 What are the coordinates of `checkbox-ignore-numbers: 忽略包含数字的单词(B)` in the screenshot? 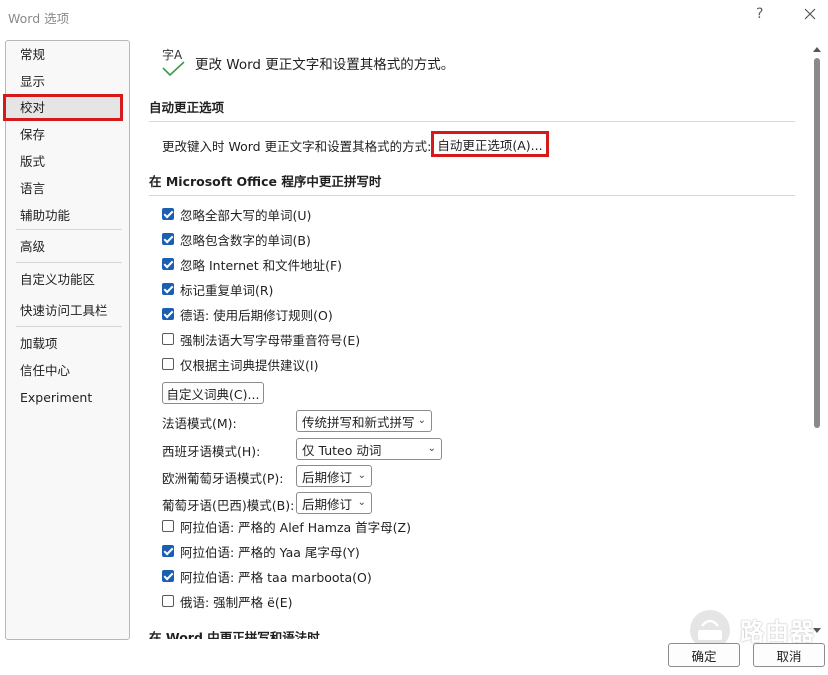 It's located at (236, 239).